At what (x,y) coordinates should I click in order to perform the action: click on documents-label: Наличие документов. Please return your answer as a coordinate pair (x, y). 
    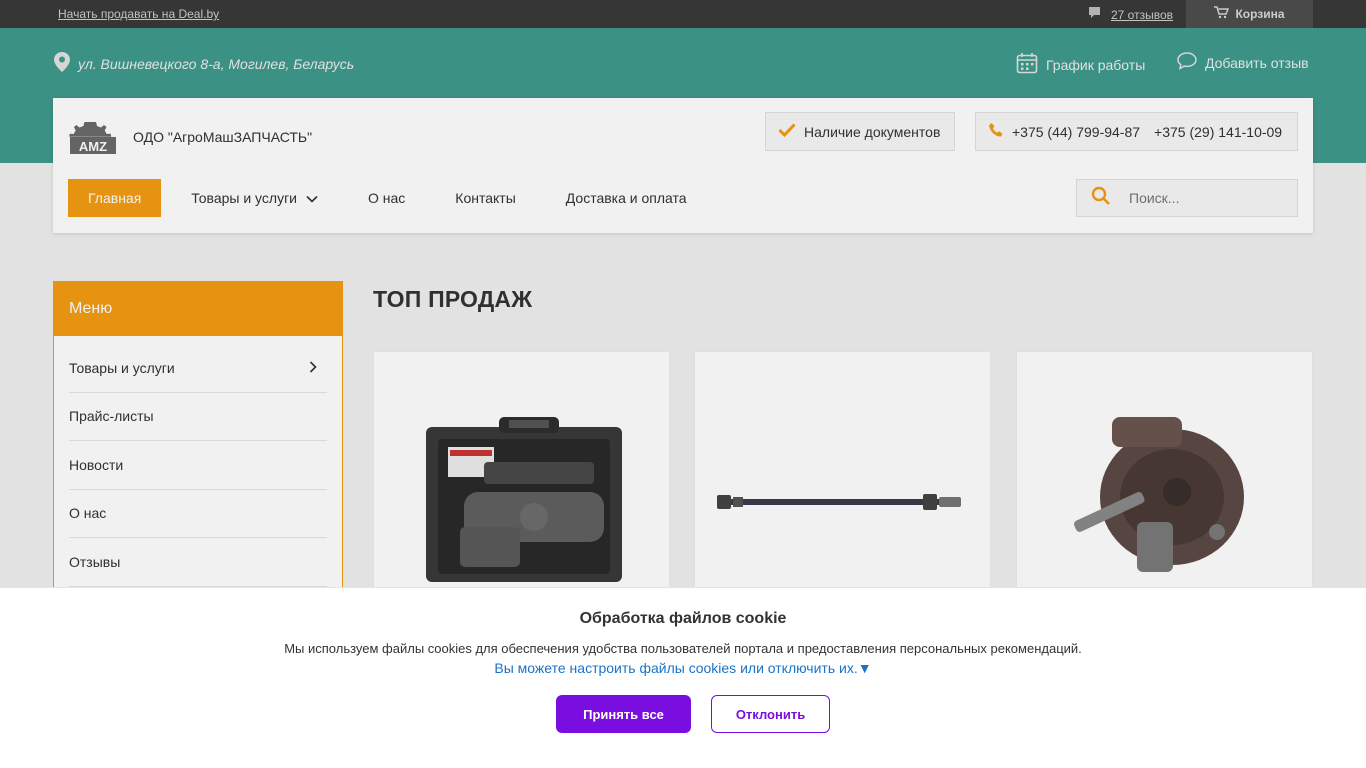
    Looking at the image, I should click on (872, 131).